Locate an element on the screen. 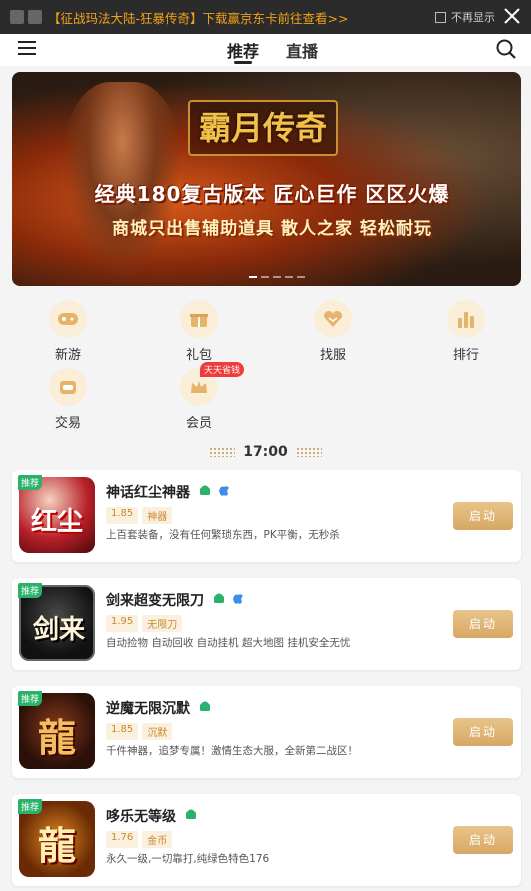 The image size is (531, 891). quick-item-gift: 礼包 is located at coordinates (199, 331).